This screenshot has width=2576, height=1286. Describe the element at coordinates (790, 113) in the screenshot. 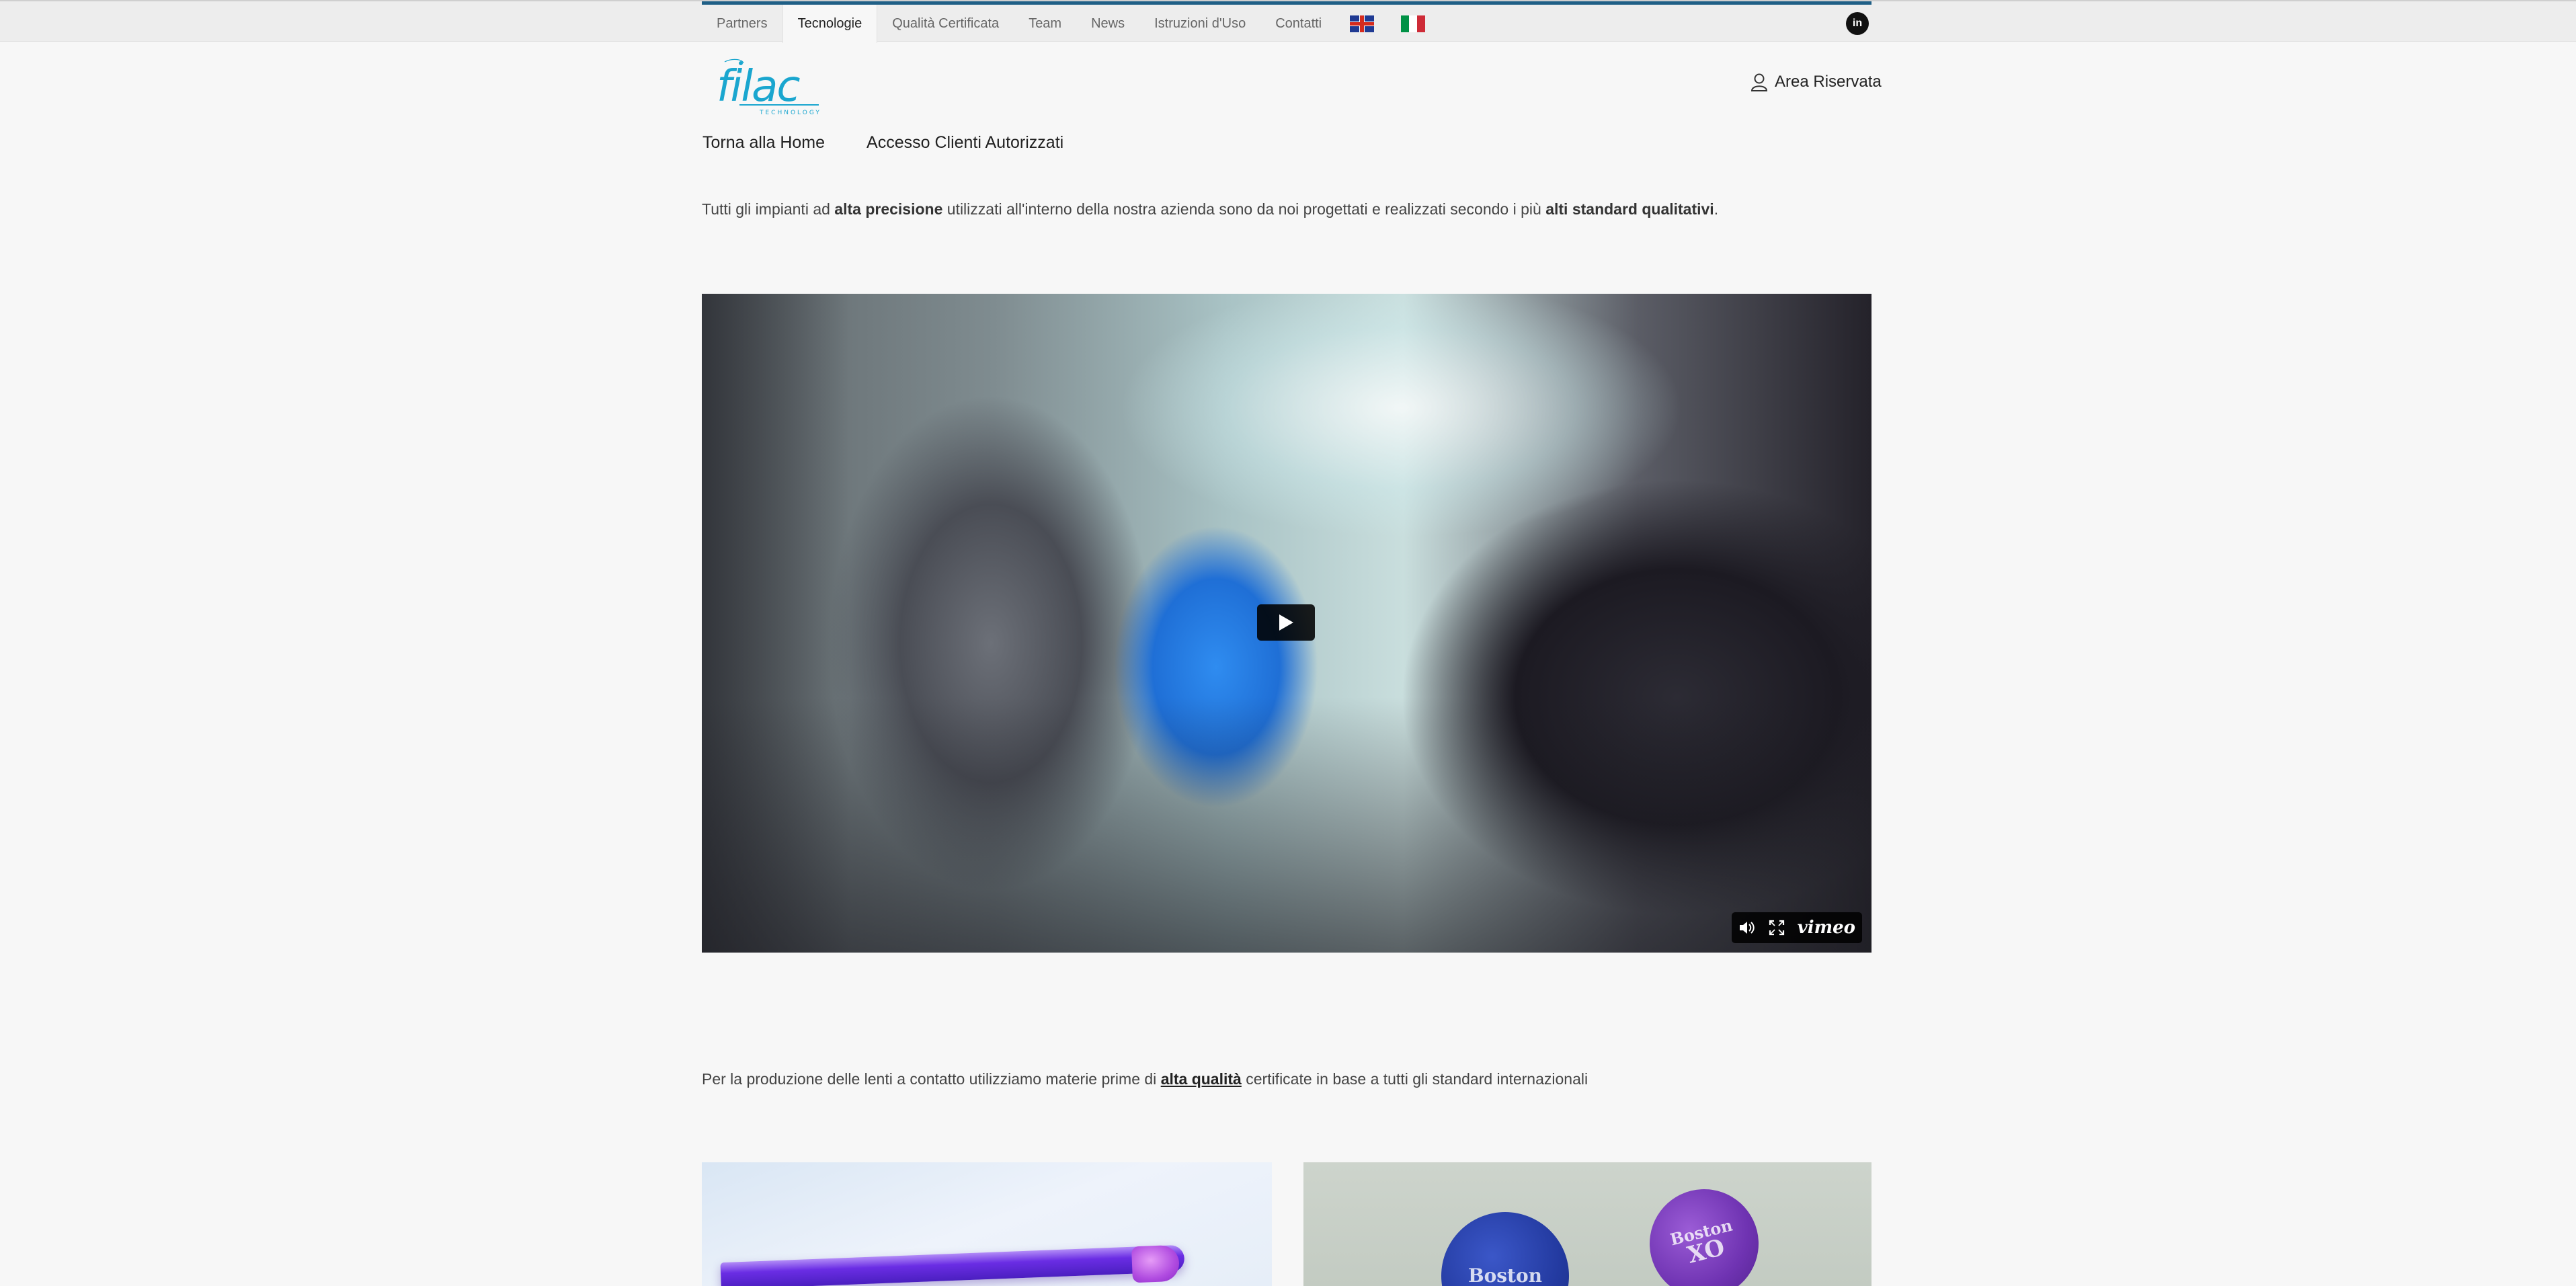

I see `svg-text: TECHNOLOGY` at that location.